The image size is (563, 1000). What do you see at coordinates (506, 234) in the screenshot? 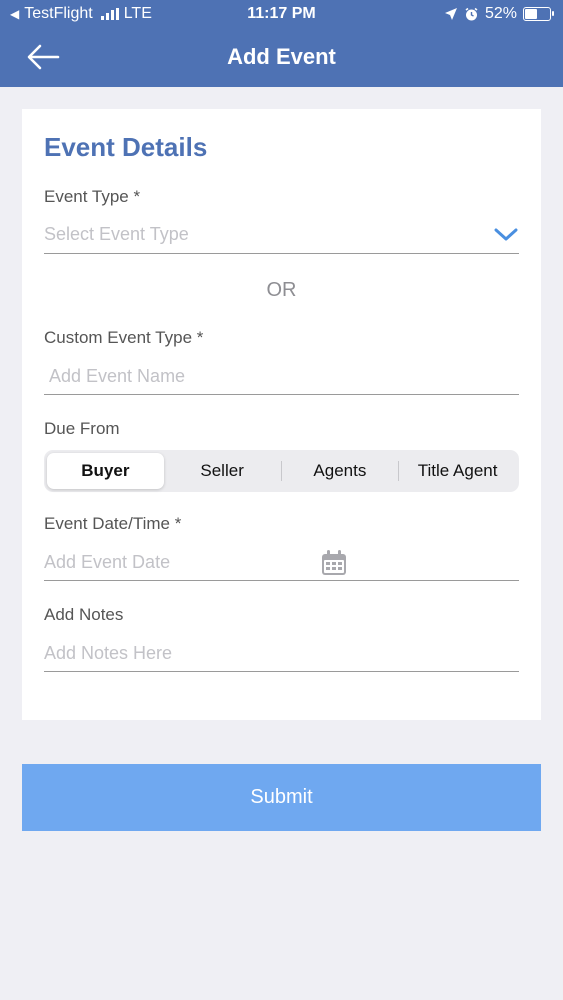
I see `chevron-down-icon` at bounding box center [506, 234].